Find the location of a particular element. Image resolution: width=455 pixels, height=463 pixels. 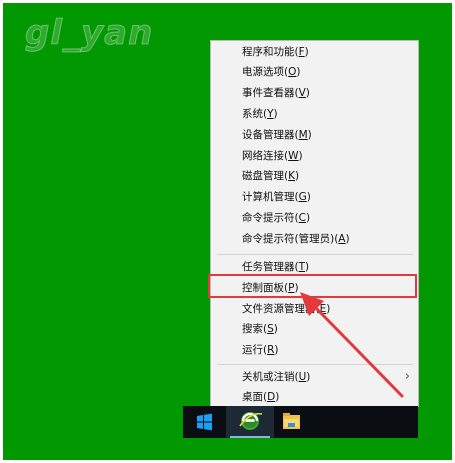

start-button is located at coordinates (204, 422).